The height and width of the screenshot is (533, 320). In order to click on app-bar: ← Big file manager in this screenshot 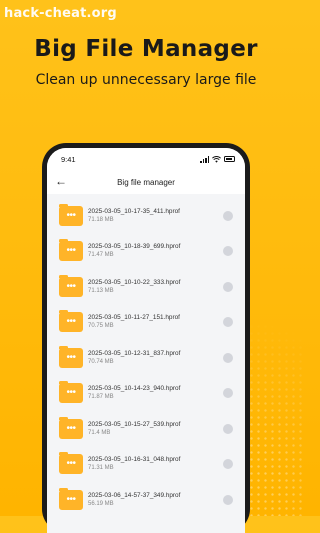, I will do `click(146, 182)`.